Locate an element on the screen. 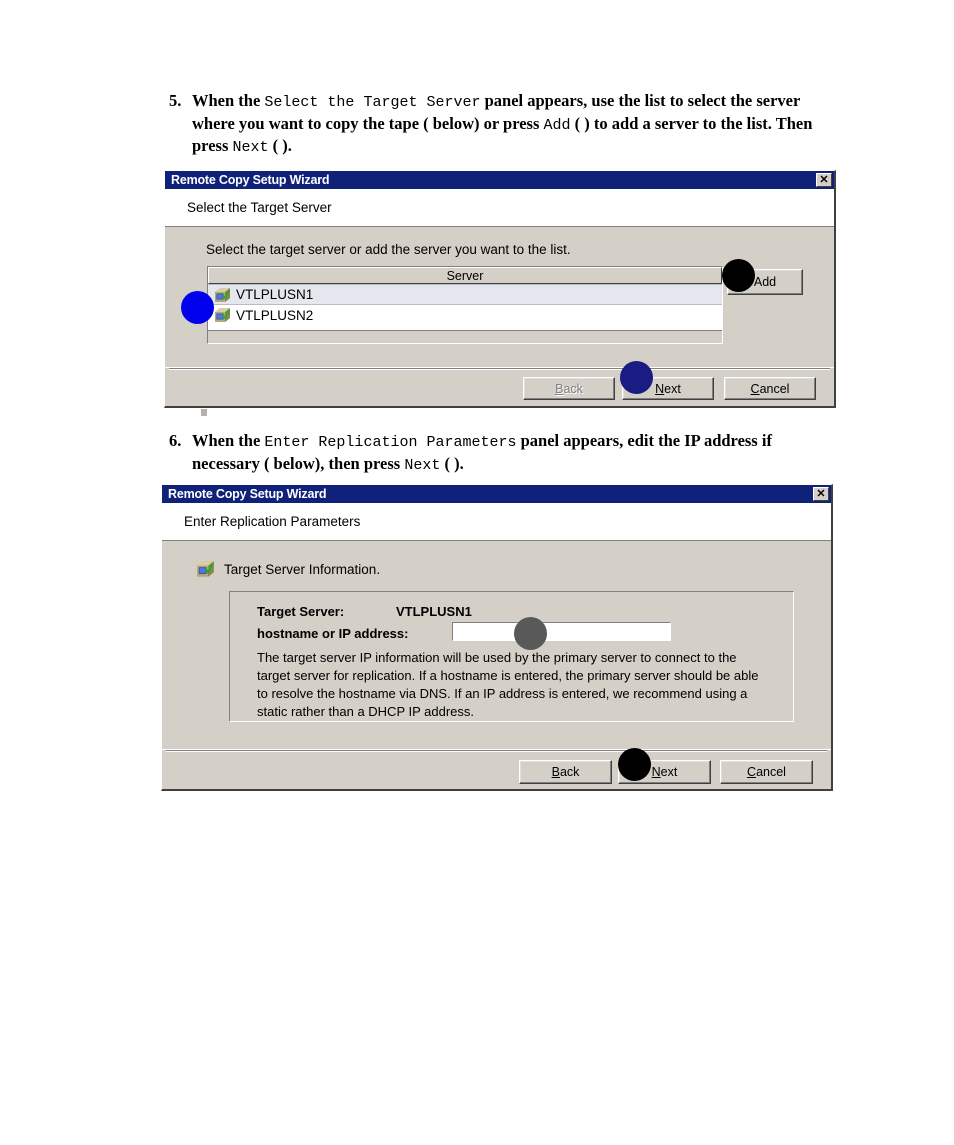  dialog2-title: Remote Copy Setup Wizard is located at coordinates (247, 494).